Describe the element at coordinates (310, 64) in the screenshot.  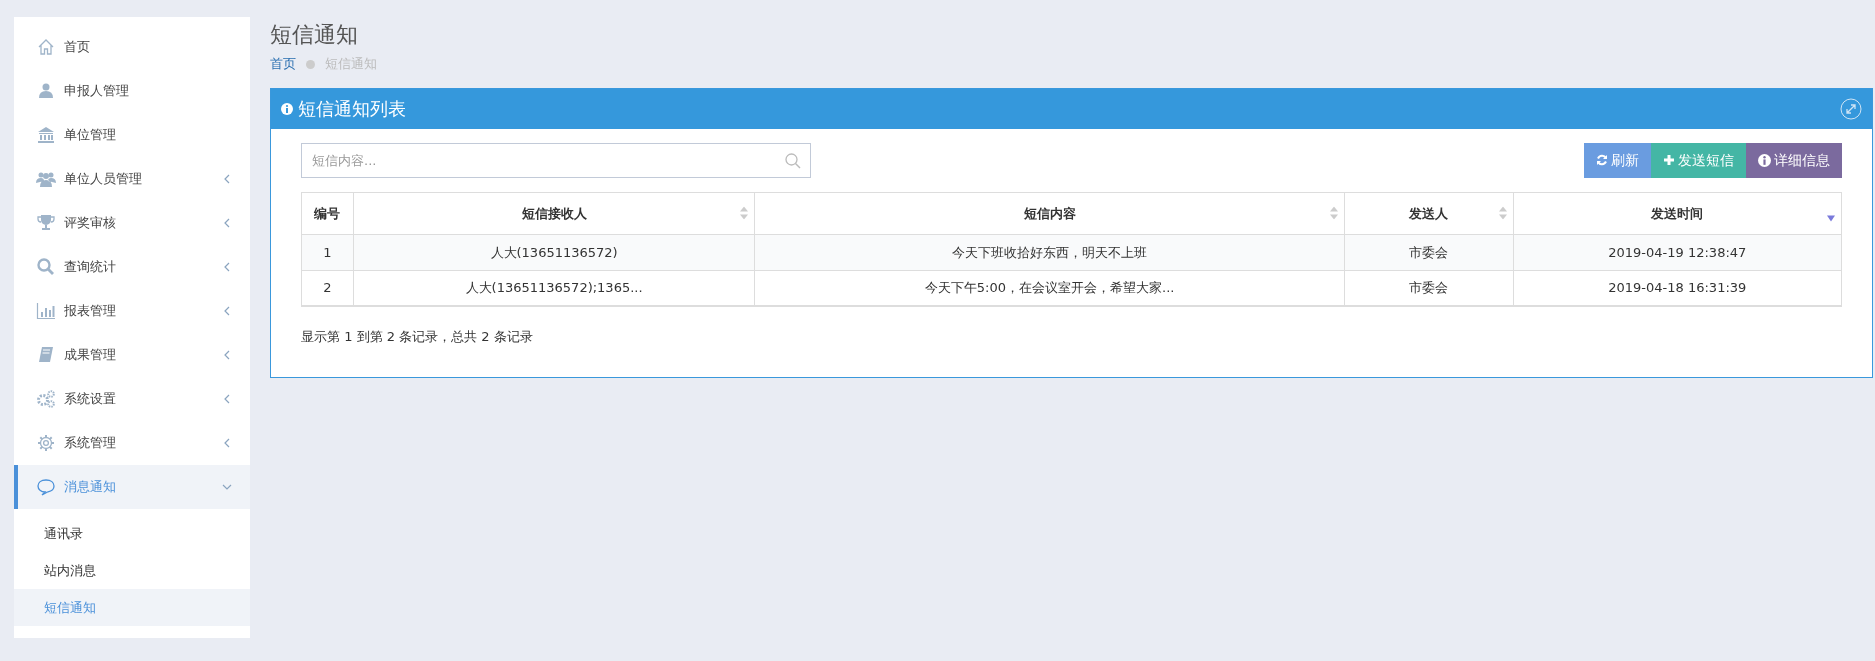
I see `breadcrumb-separator` at that location.